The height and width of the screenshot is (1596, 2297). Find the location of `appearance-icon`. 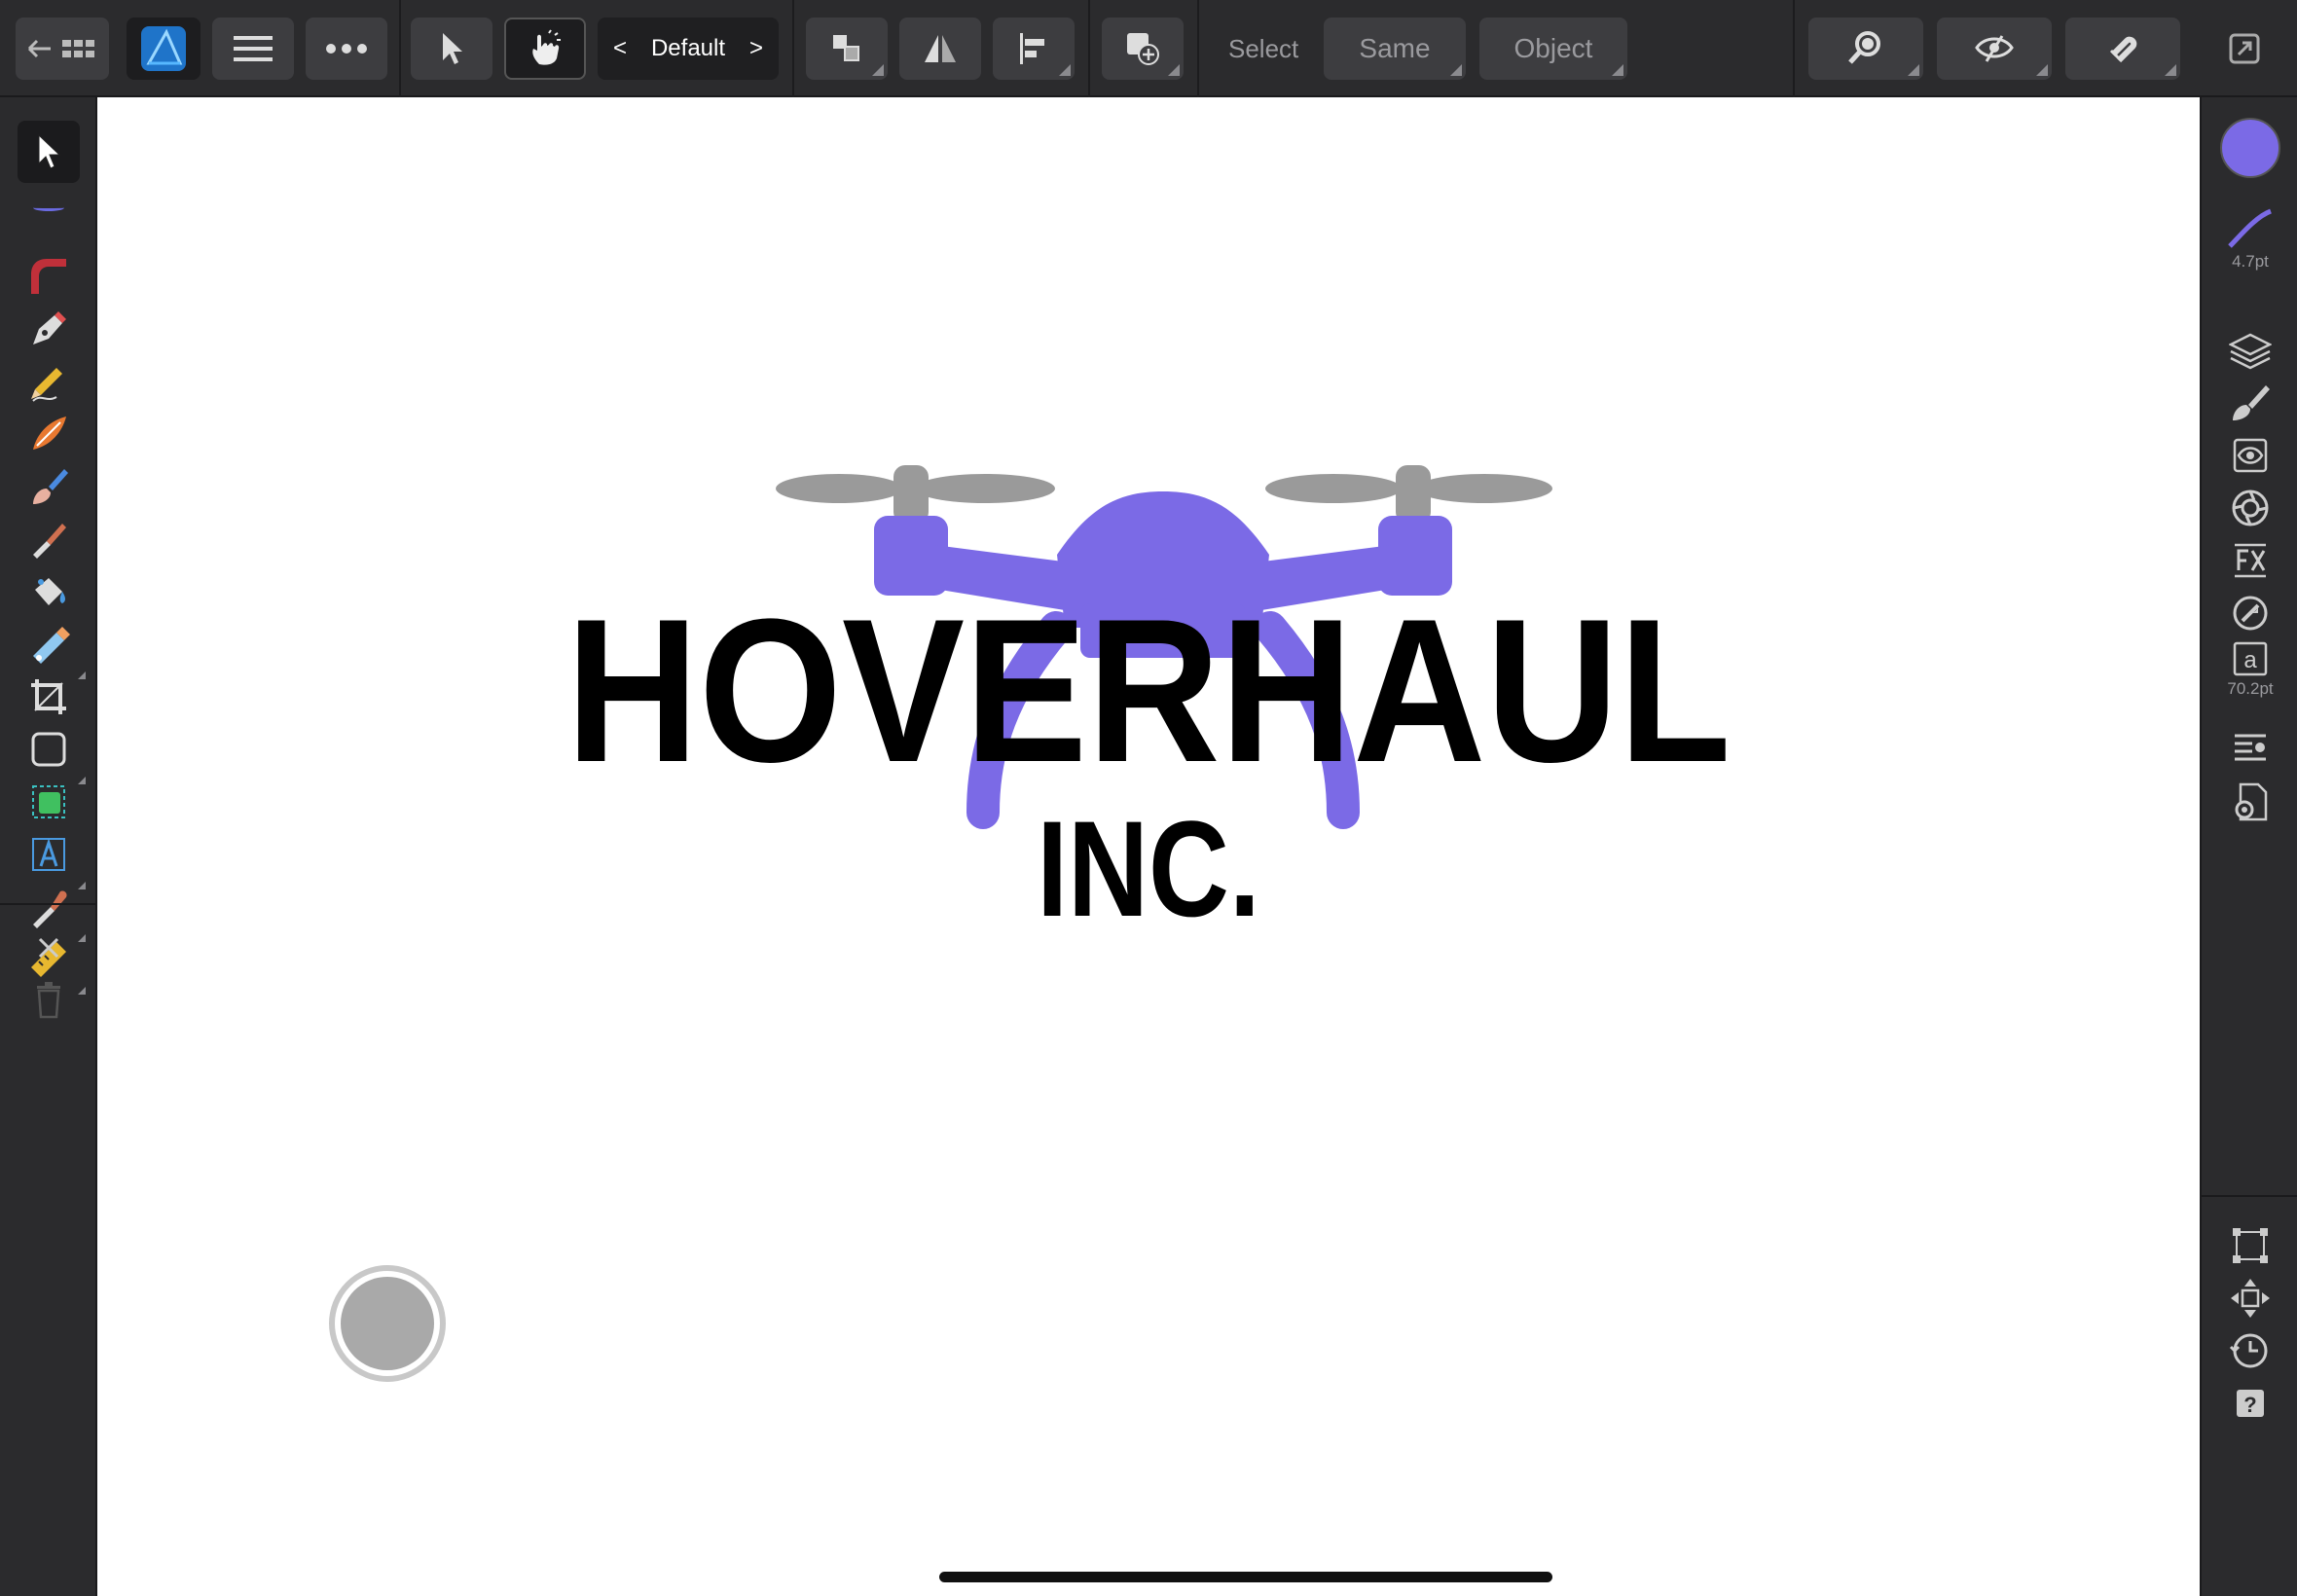

appearance-icon is located at coordinates (2250, 455).